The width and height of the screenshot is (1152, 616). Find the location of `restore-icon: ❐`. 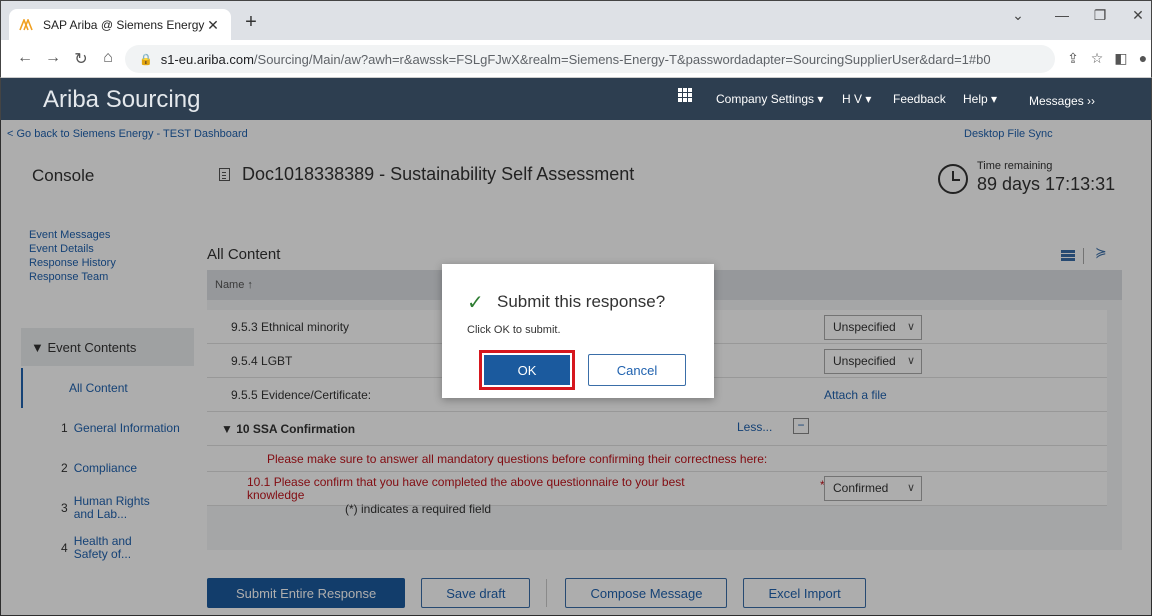

restore-icon: ❐ is located at coordinates (1100, 15).